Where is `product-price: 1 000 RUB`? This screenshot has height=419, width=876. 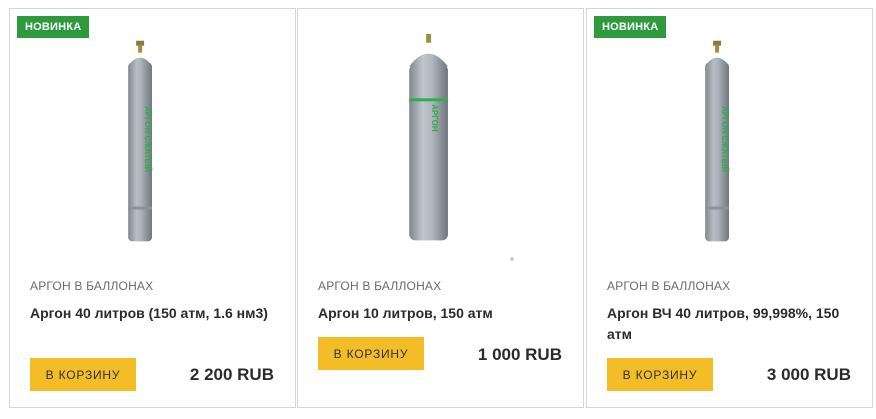
product-price: 1 000 RUB is located at coordinates (519, 354).